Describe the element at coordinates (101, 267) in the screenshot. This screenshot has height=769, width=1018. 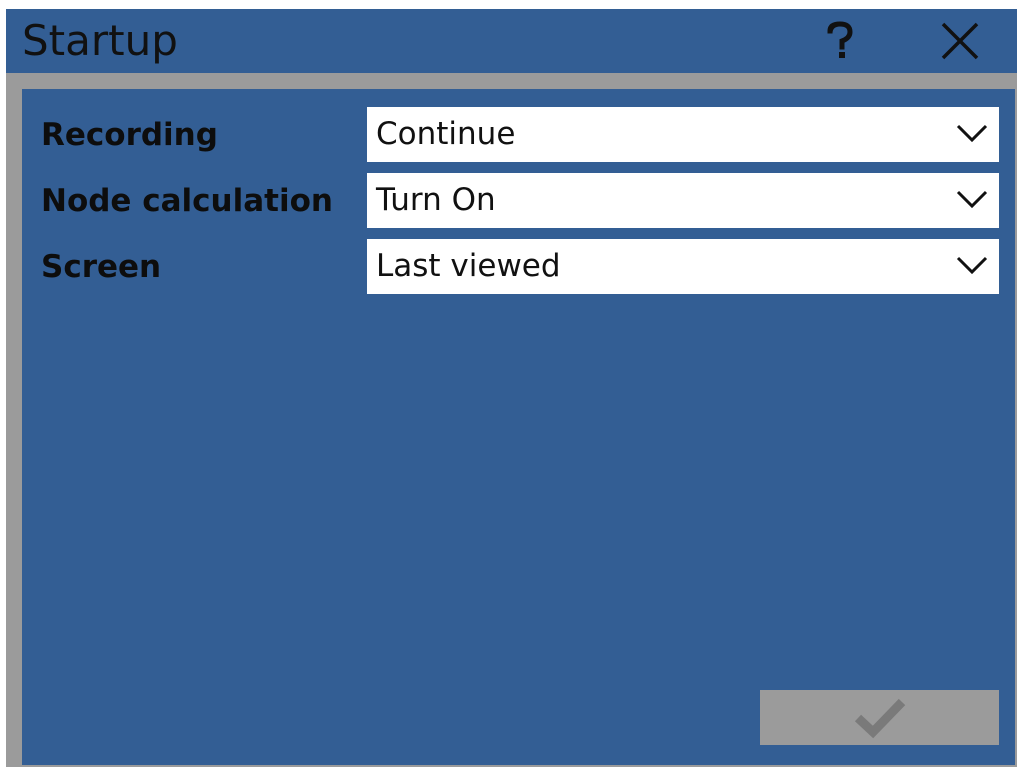
I see `screen-label: Screen` at that location.